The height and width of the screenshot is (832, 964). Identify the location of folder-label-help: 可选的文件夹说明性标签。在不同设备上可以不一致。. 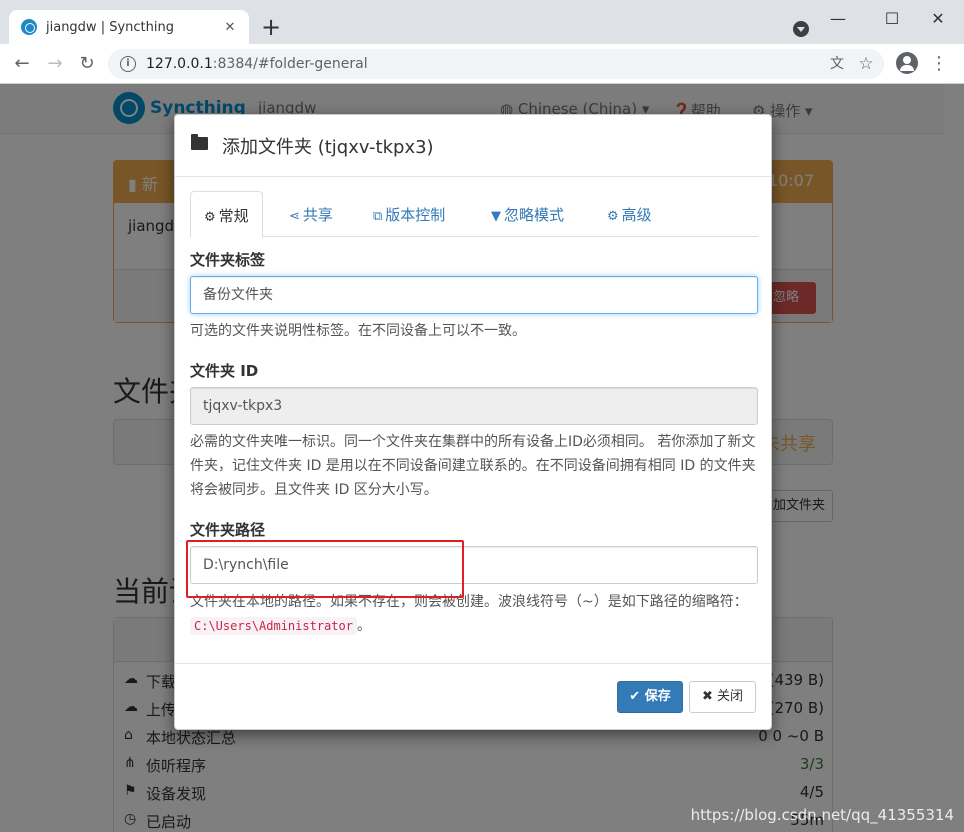
(358, 331).